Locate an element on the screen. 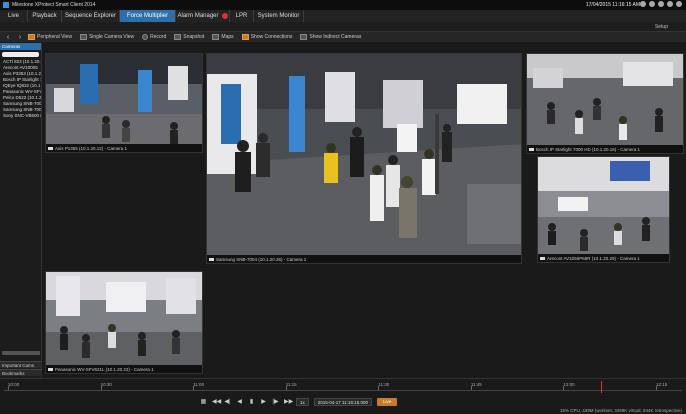  tab-playback: Playback is located at coordinates (45, 16).